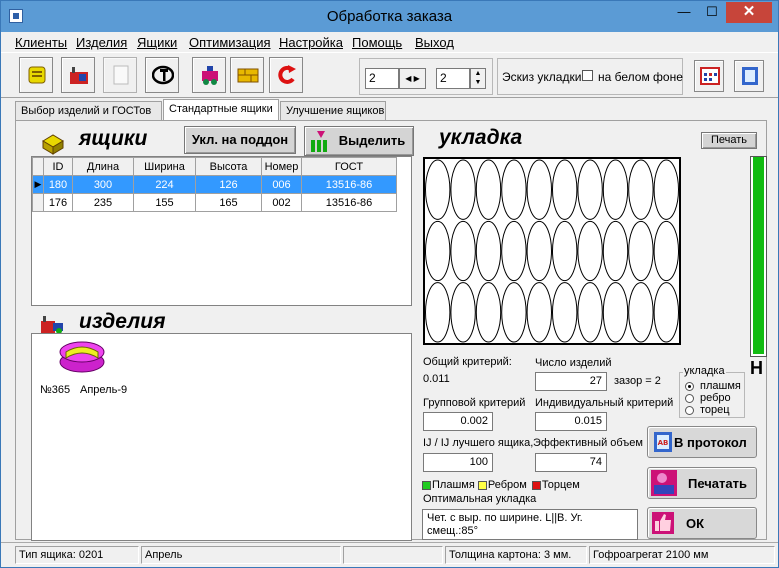 This screenshot has width=779, height=568. I want to click on toolbar-document-button, so click(120, 75).